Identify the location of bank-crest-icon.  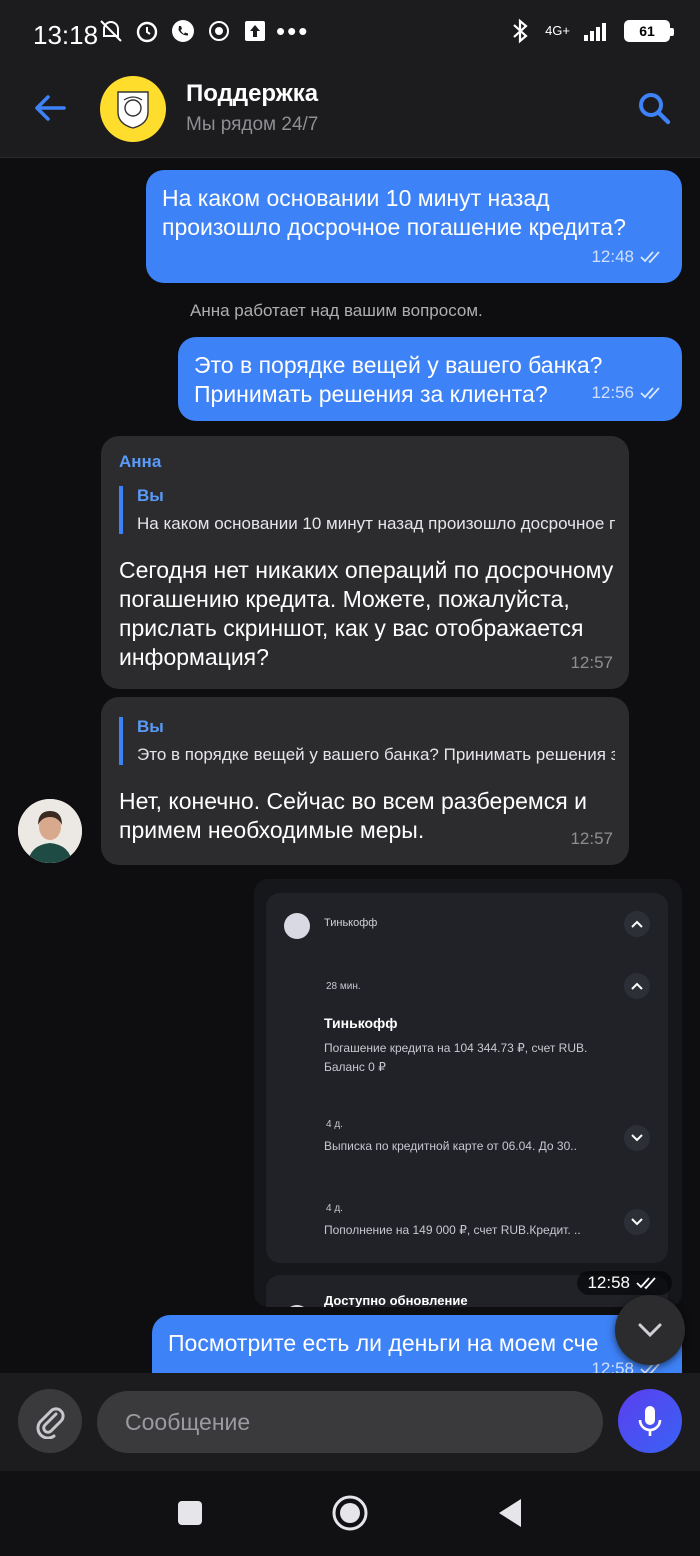
(133, 110).